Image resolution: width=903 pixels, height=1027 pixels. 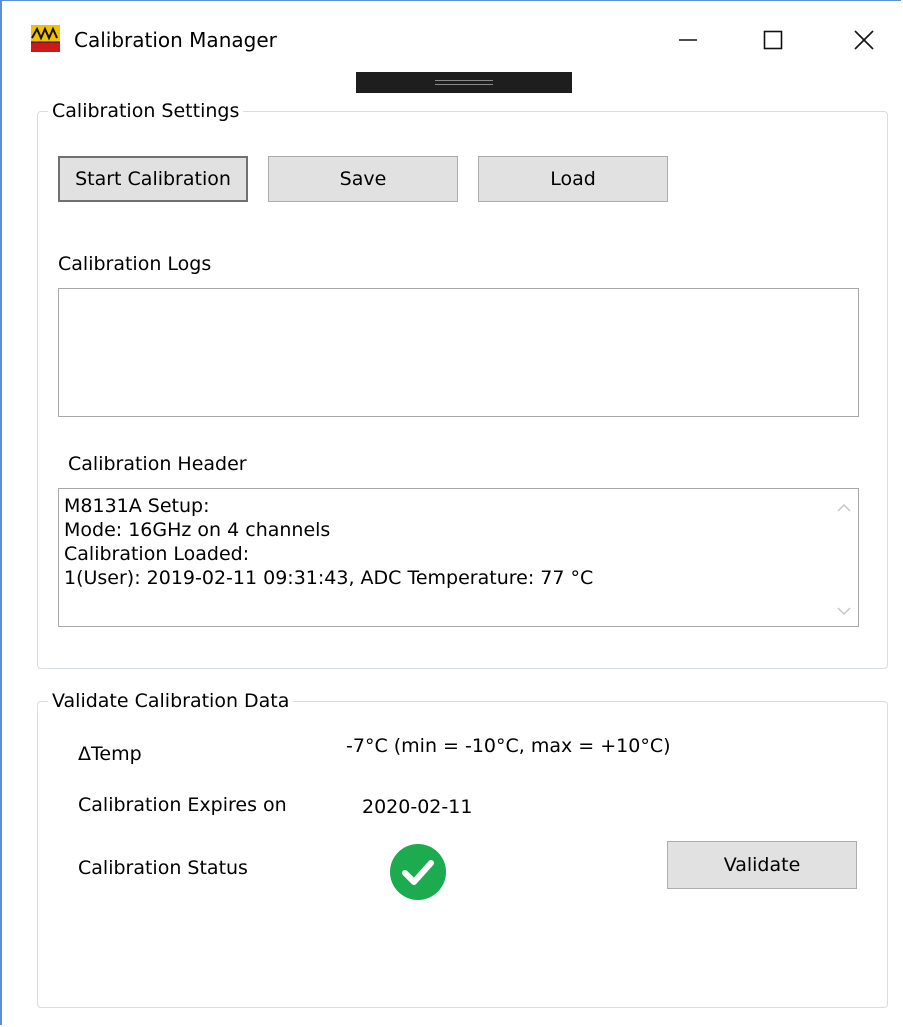 I want to click on header-line: Calibration Loaded:, so click(x=157, y=554).